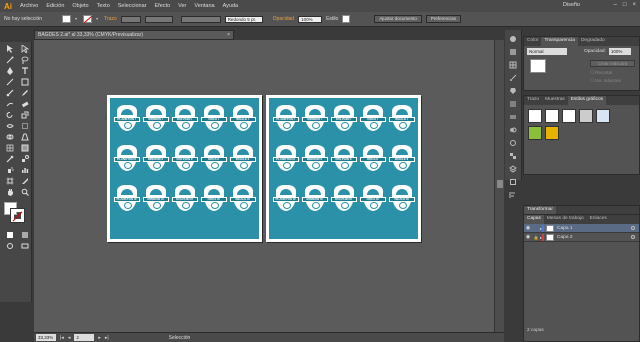 The image size is (640, 342). I want to click on make-mask-button: Crear máscara, so click(612, 63).